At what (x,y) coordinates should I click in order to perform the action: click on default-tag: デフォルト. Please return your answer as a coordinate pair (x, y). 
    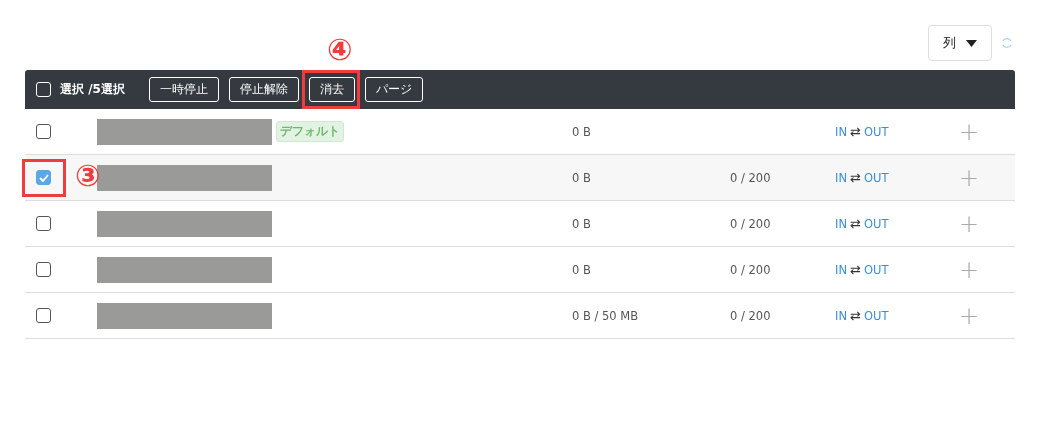
    Looking at the image, I should click on (310, 131).